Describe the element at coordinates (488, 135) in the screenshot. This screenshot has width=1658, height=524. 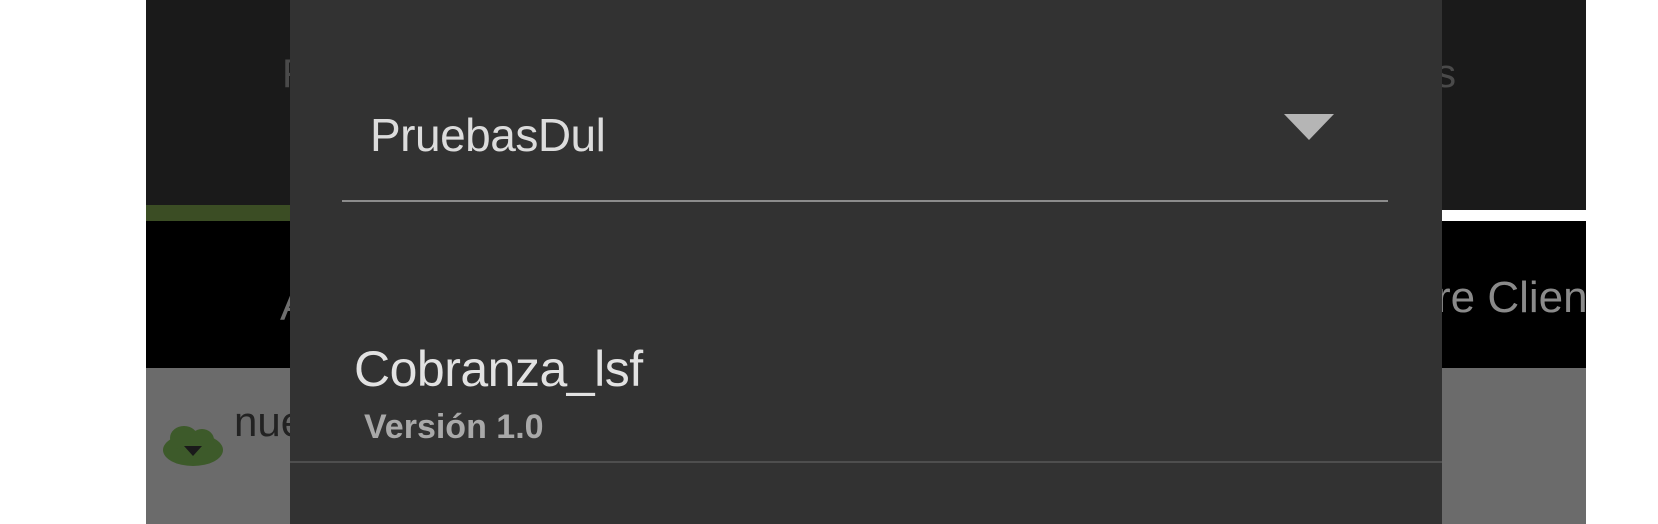
I see `select-value: PruebasDul` at that location.